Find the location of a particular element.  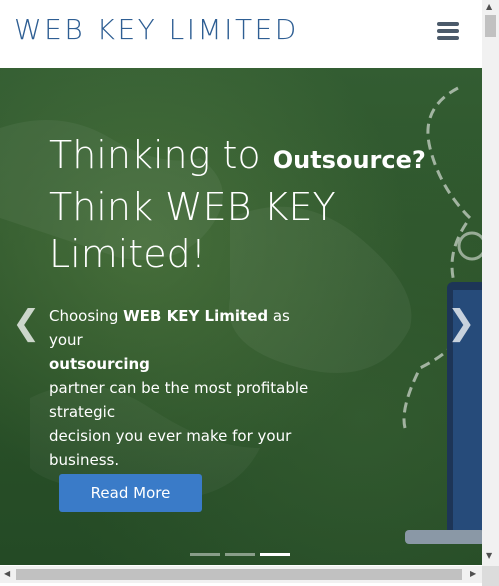

headline-bold: Outsource? is located at coordinates (349, 160).